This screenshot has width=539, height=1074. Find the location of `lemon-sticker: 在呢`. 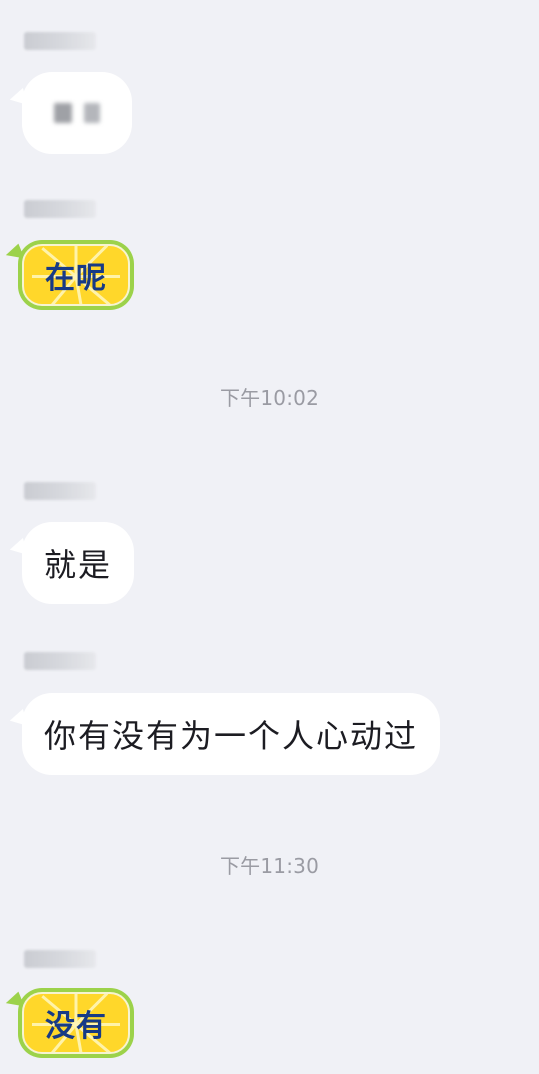

lemon-sticker: 在呢 is located at coordinates (76, 275).